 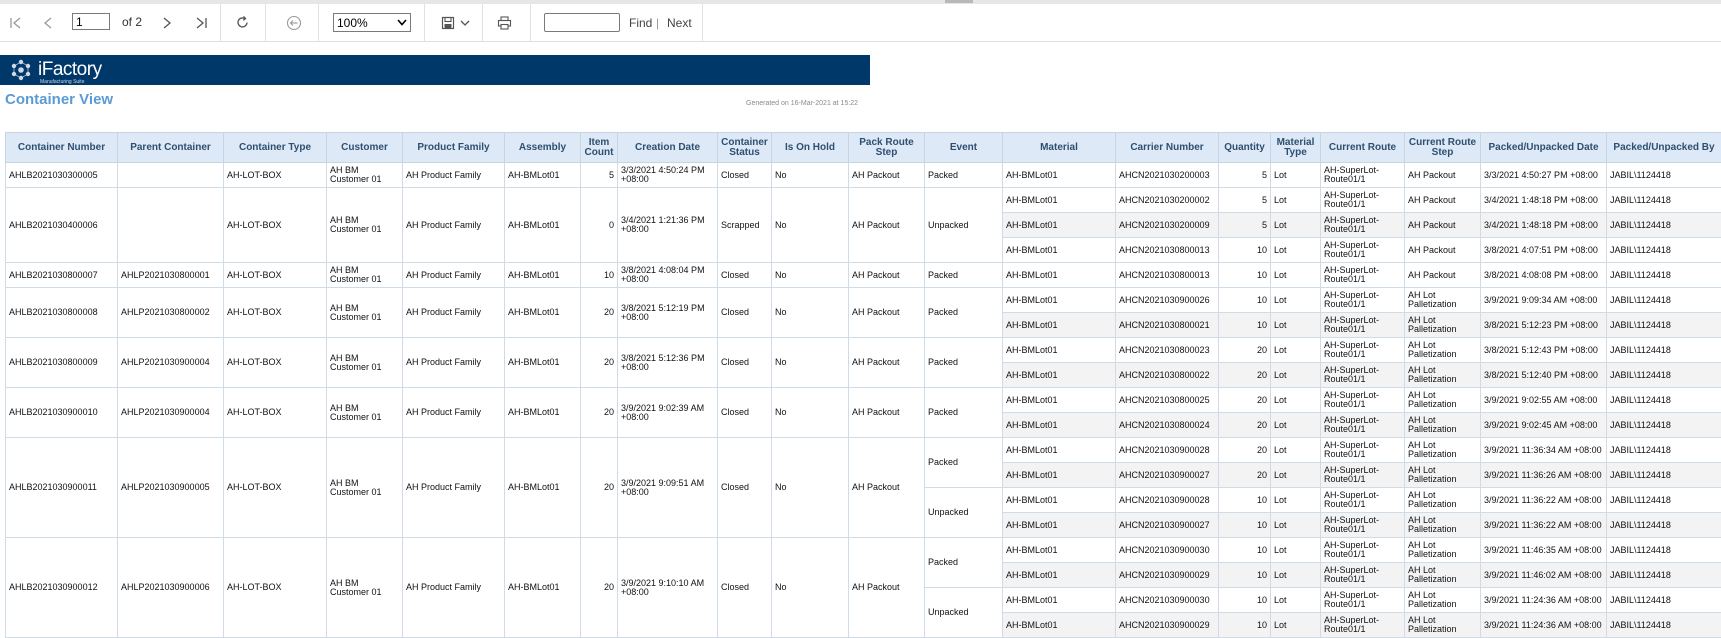 What do you see at coordinates (679, 23) in the screenshot?
I see `find-next-link: Next` at bounding box center [679, 23].